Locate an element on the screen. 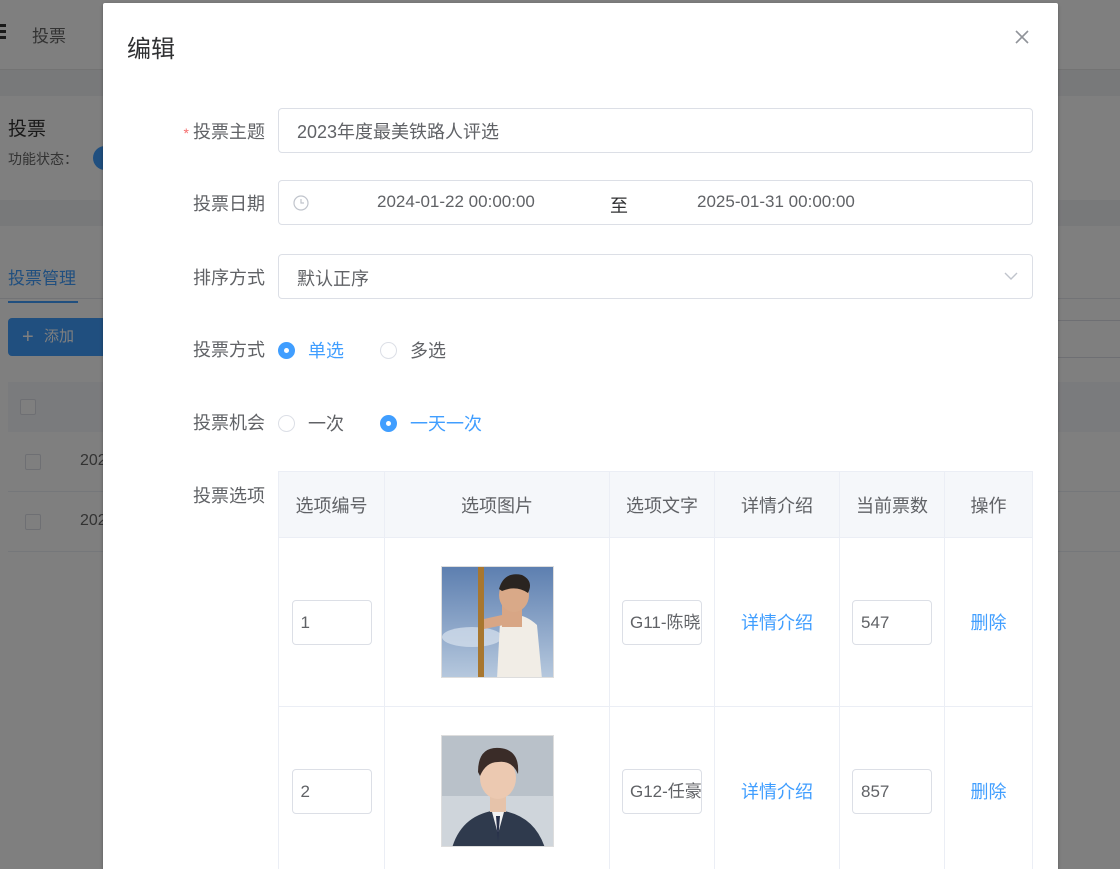 The image size is (1120, 869). date-label: 投票日期 is located at coordinates (229, 204).